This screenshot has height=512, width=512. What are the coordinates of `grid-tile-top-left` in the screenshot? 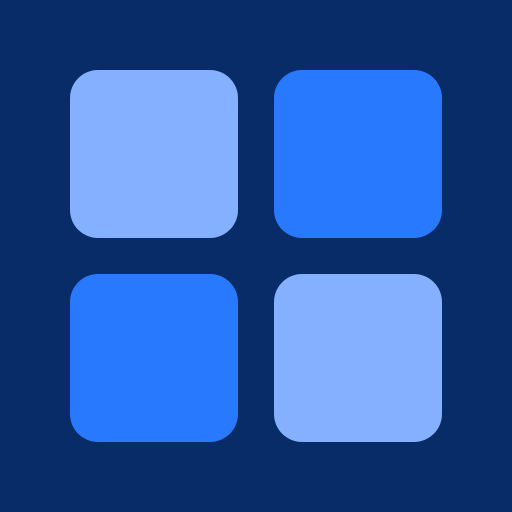 It's located at (154, 154).